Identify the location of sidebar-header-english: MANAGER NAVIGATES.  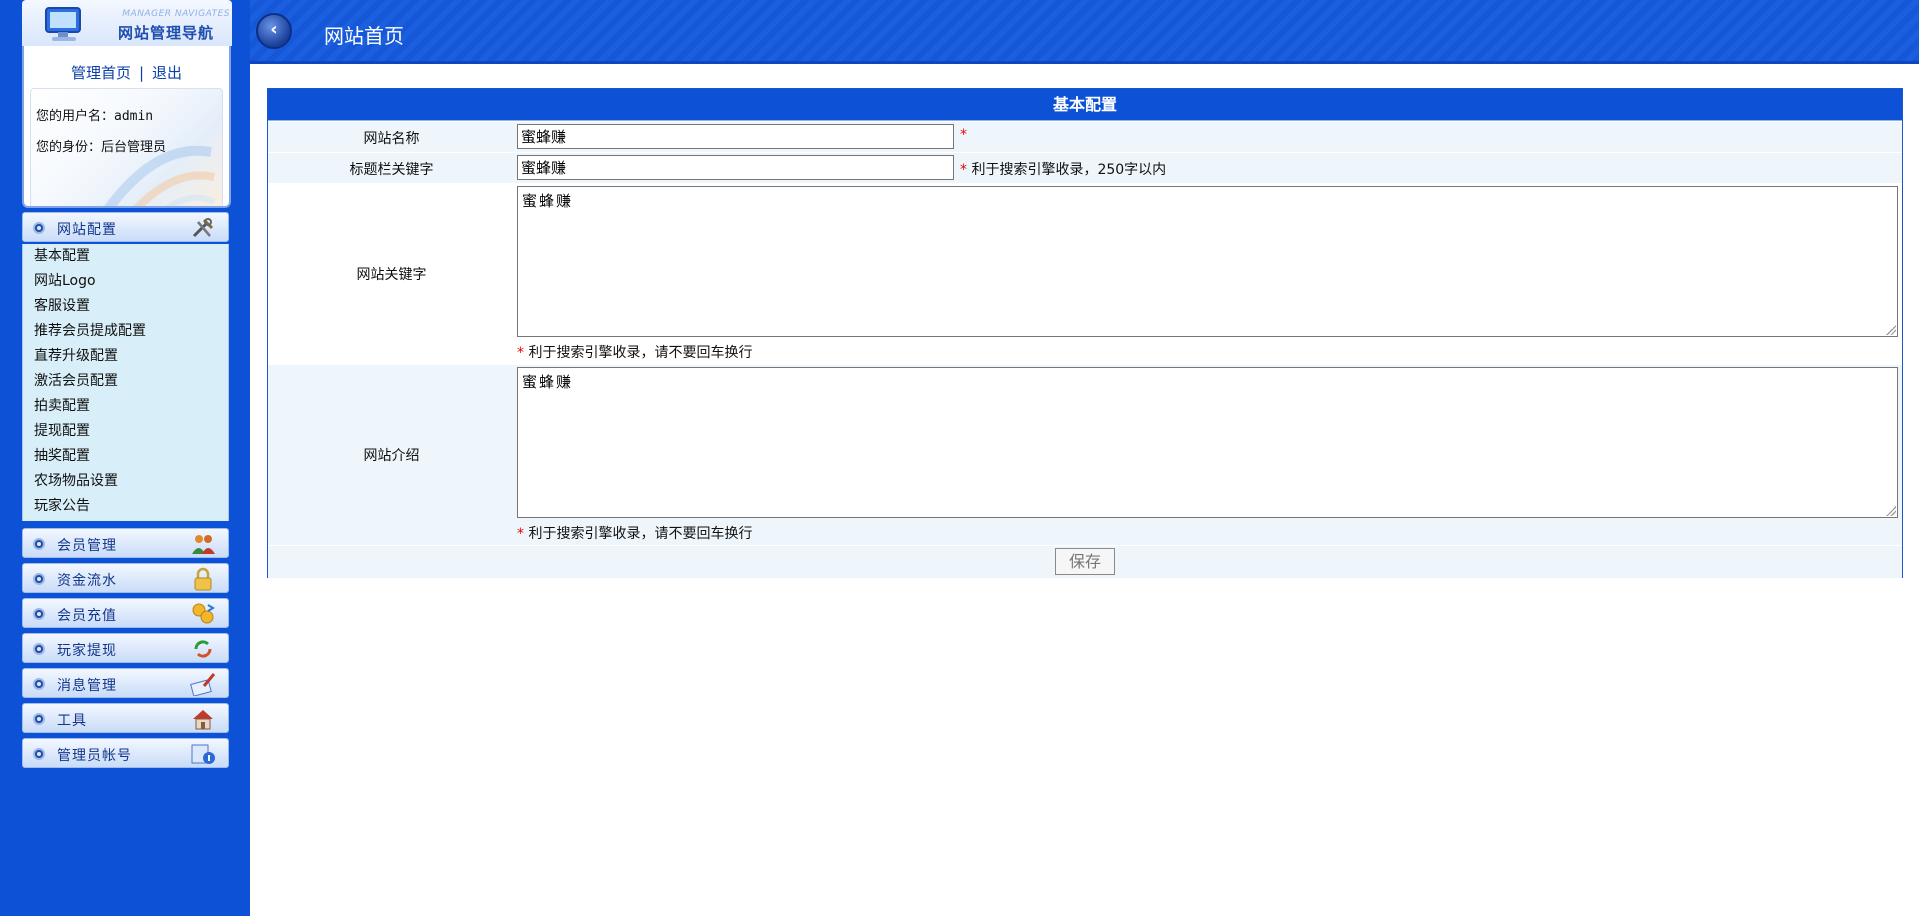
(176, 14).